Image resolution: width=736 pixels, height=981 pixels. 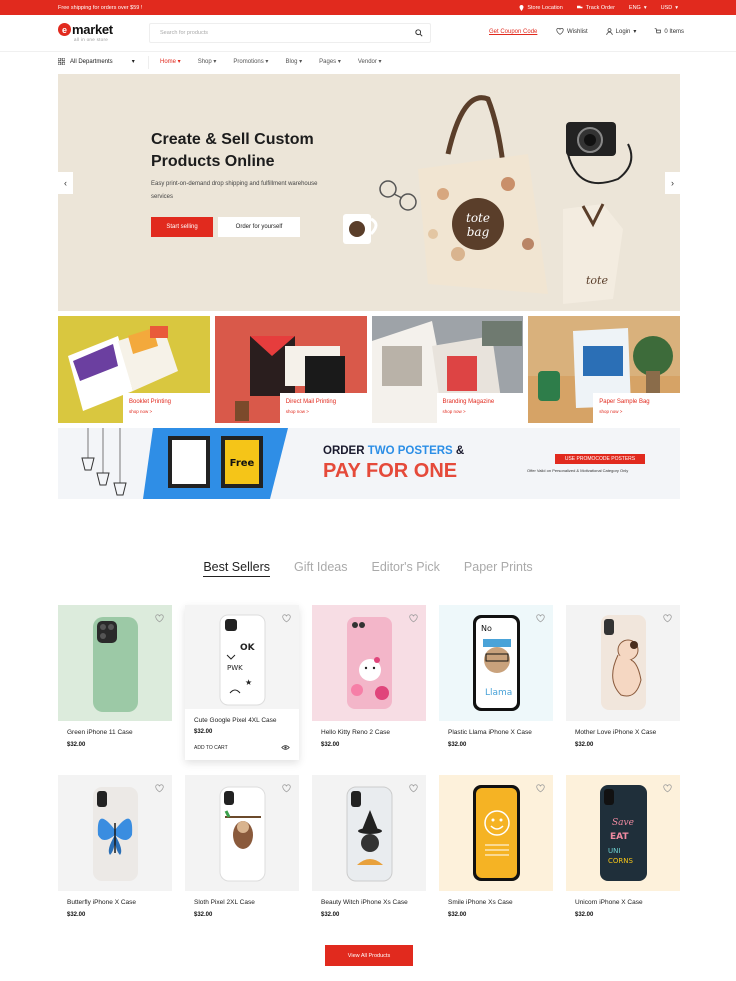 I want to click on product-card: Smile iPhone Xs Case $32.00, so click(x=496, y=855).